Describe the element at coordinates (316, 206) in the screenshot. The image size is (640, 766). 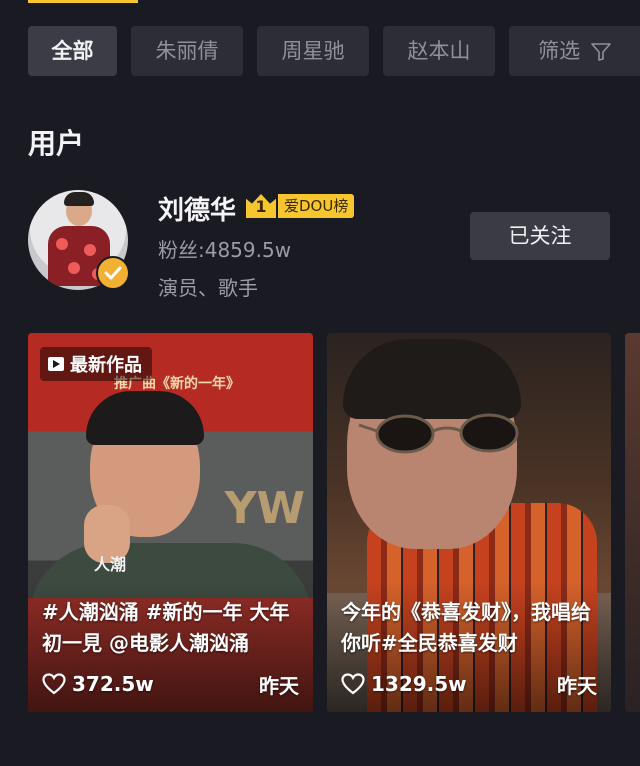
I see `rank-label: 爱DOU榜` at that location.